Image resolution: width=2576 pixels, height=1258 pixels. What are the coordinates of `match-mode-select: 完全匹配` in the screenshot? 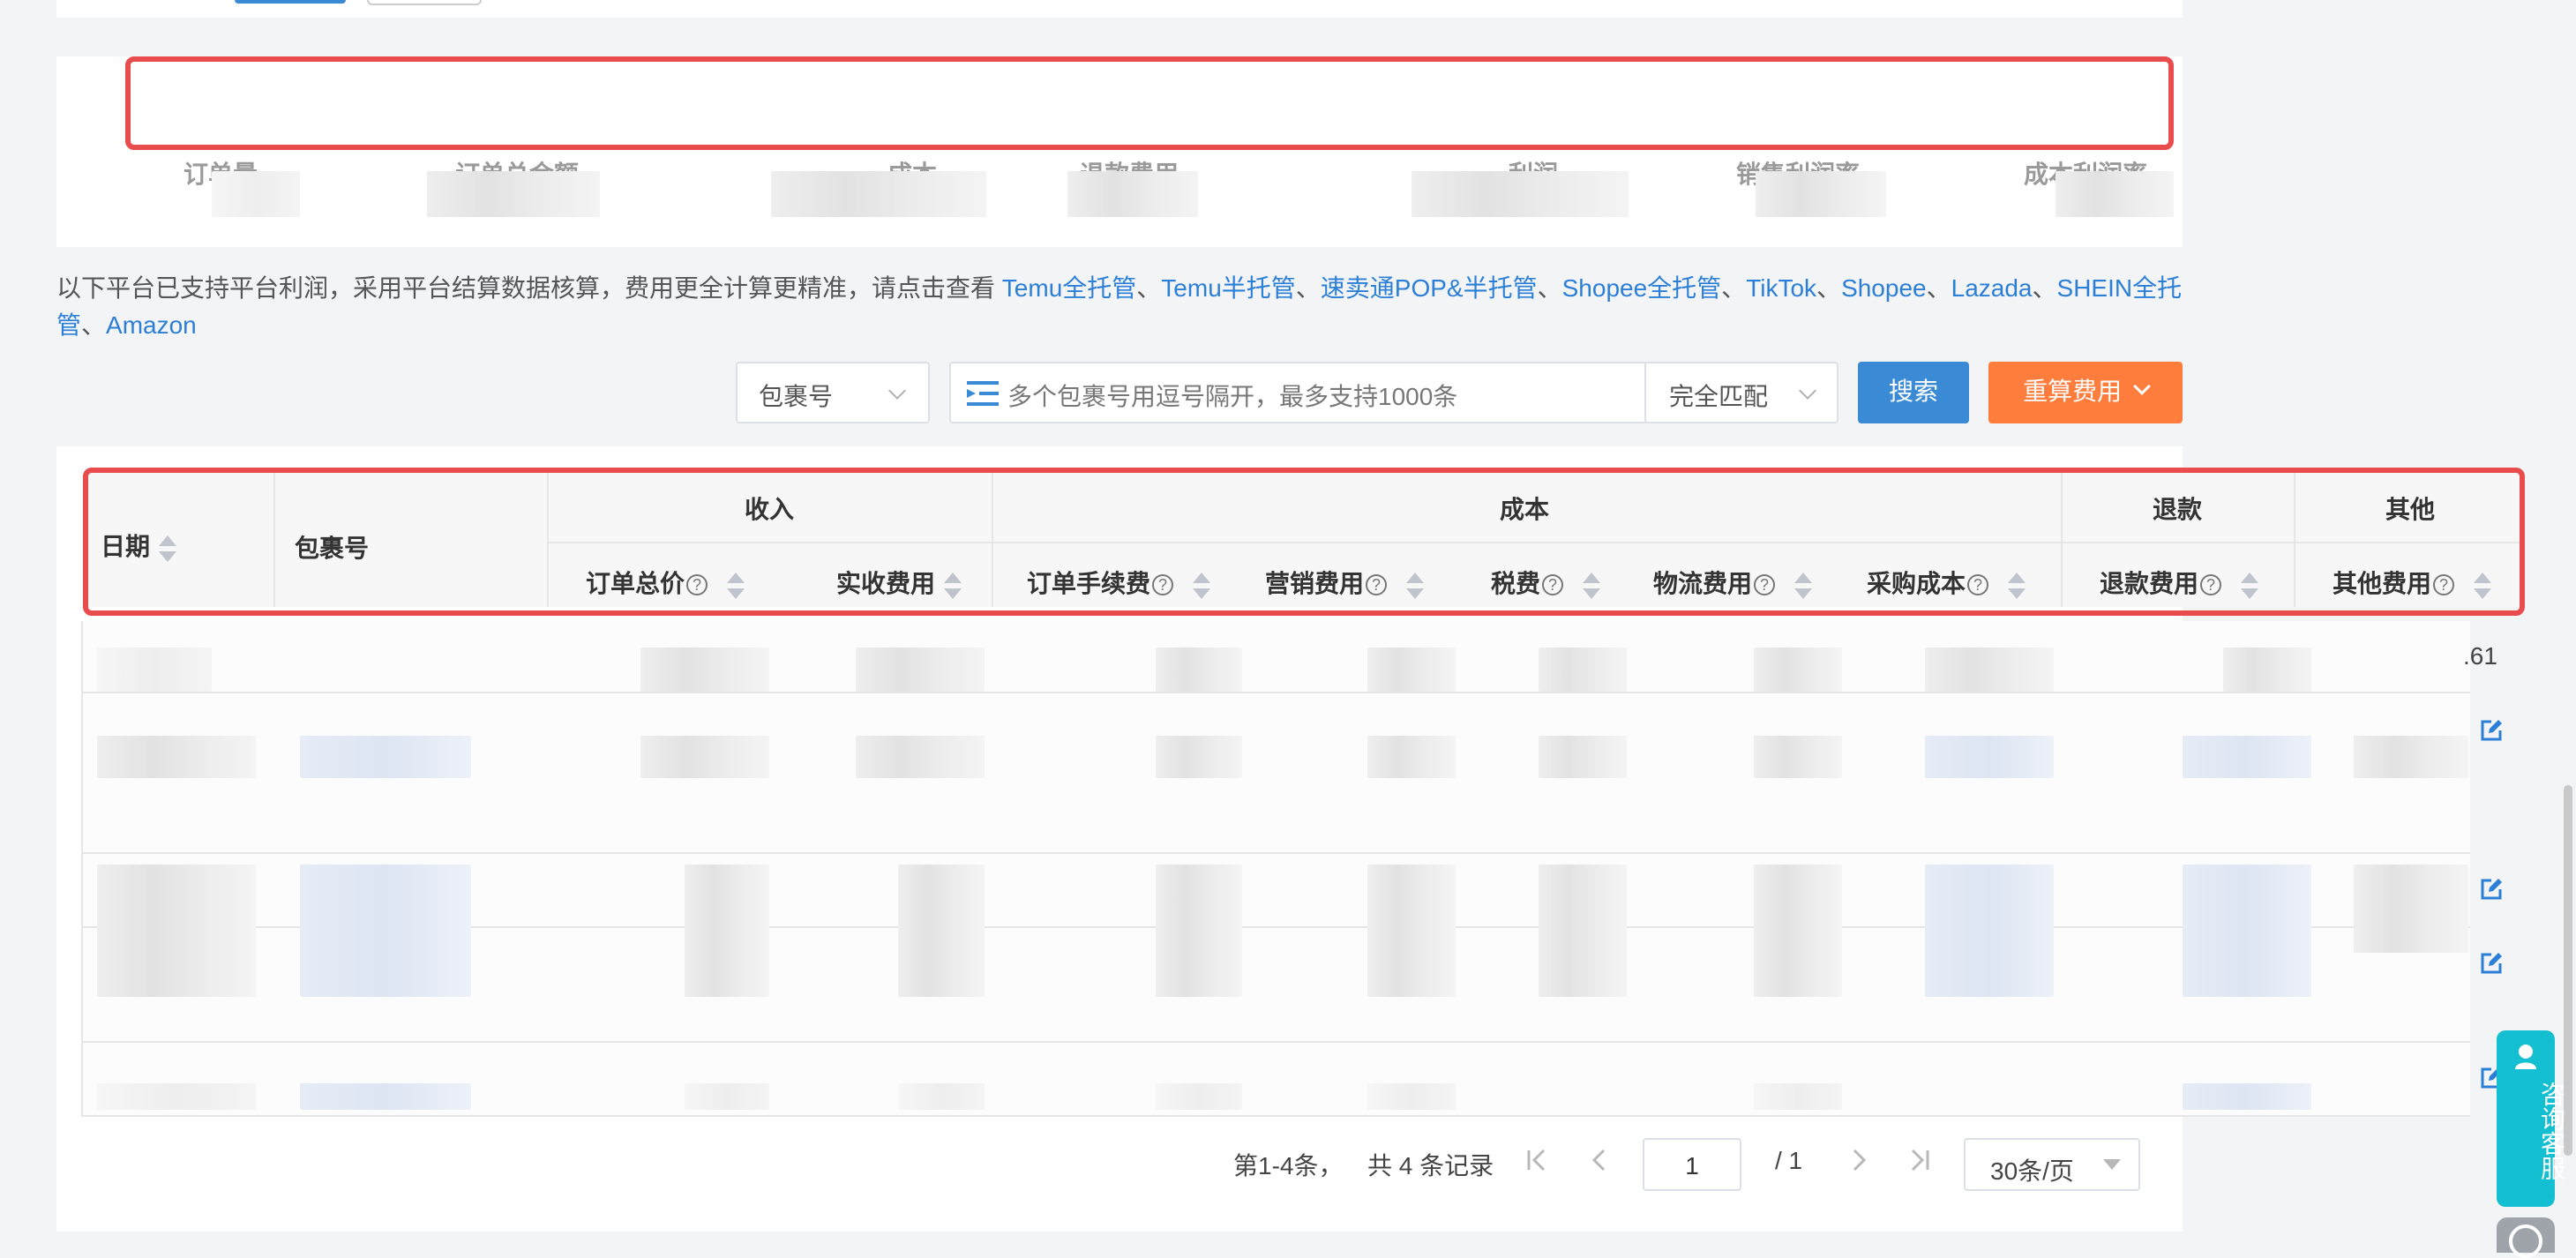 It's located at (1741, 392).